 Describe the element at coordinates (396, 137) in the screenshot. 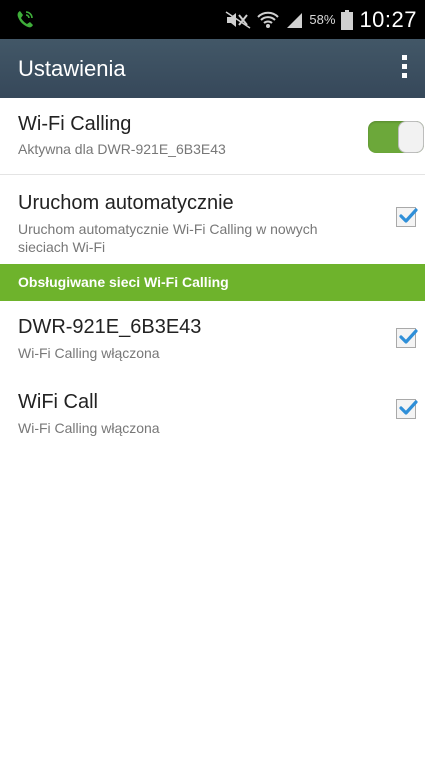

I see `wifi-calling-toggle` at that location.